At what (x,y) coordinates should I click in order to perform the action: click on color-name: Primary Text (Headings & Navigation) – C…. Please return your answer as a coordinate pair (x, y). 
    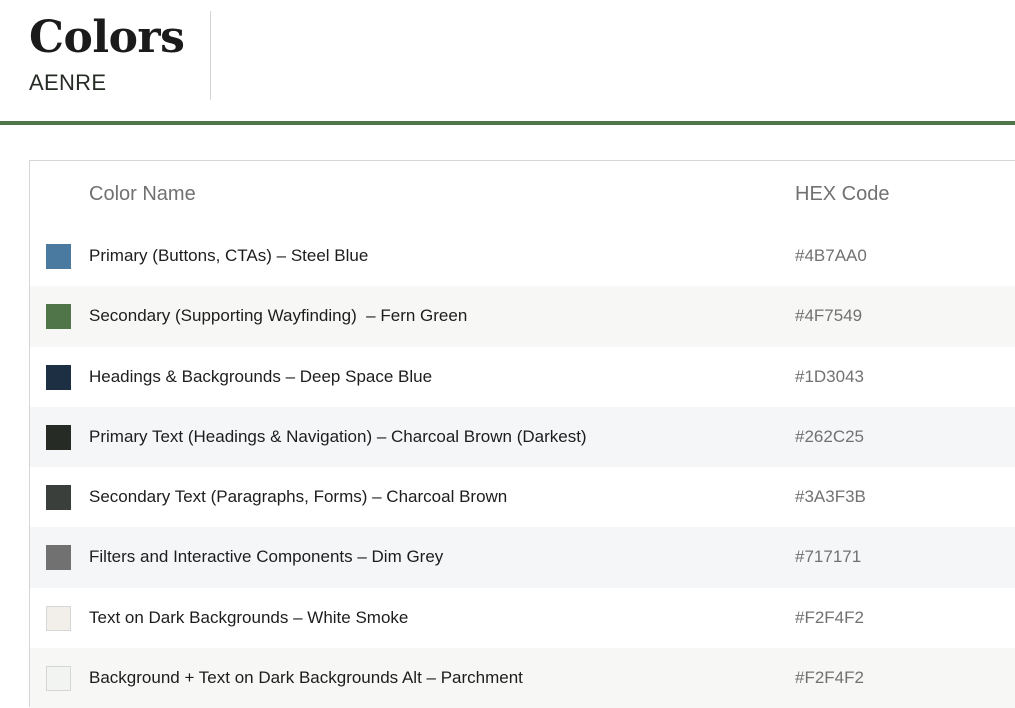
    Looking at the image, I should click on (338, 436).